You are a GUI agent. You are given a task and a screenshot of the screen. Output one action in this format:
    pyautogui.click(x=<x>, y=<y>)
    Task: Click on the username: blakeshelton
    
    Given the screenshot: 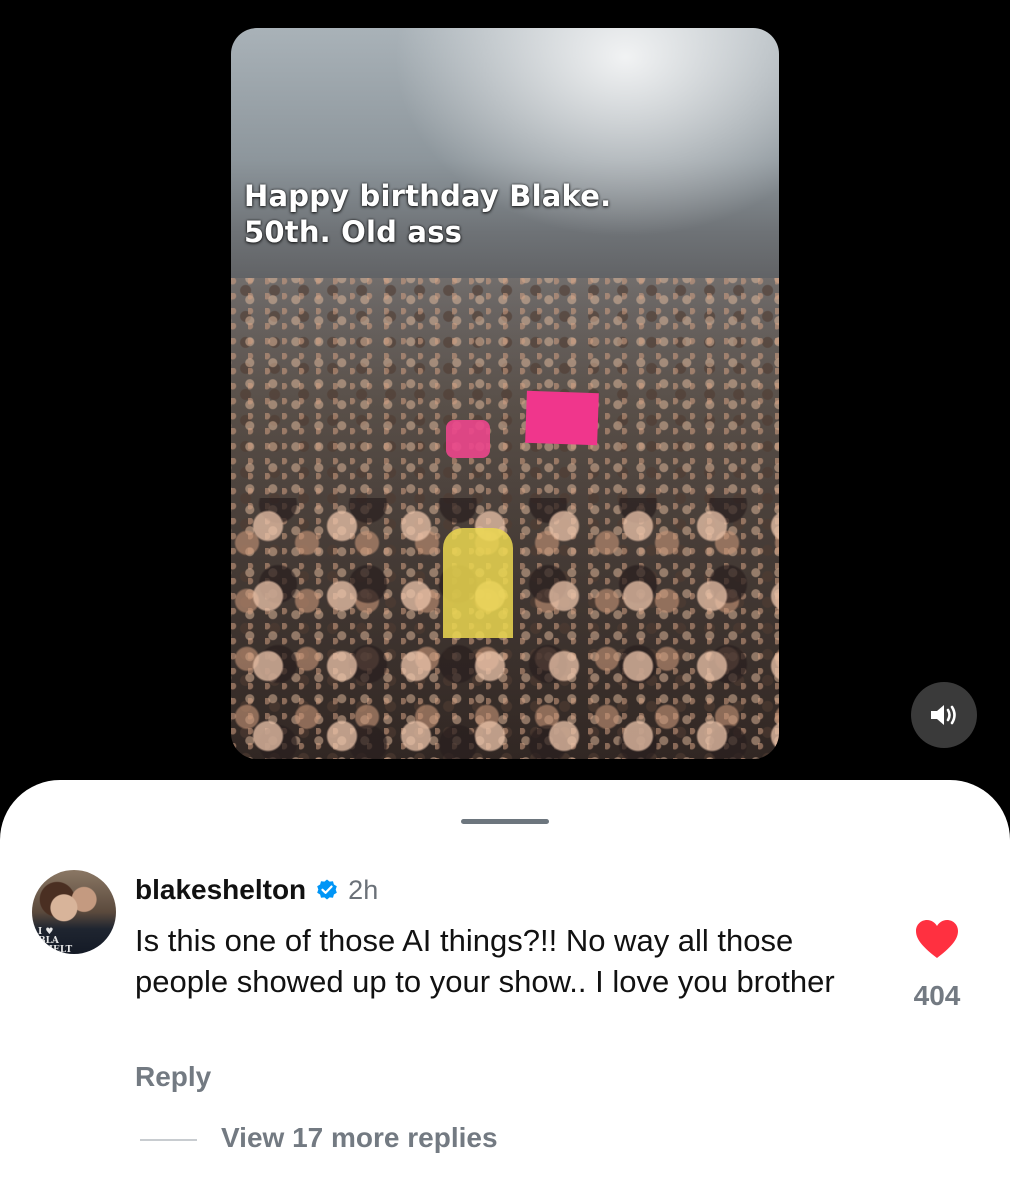 What is the action you would take?
    pyautogui.click(x=220, y=890)
    